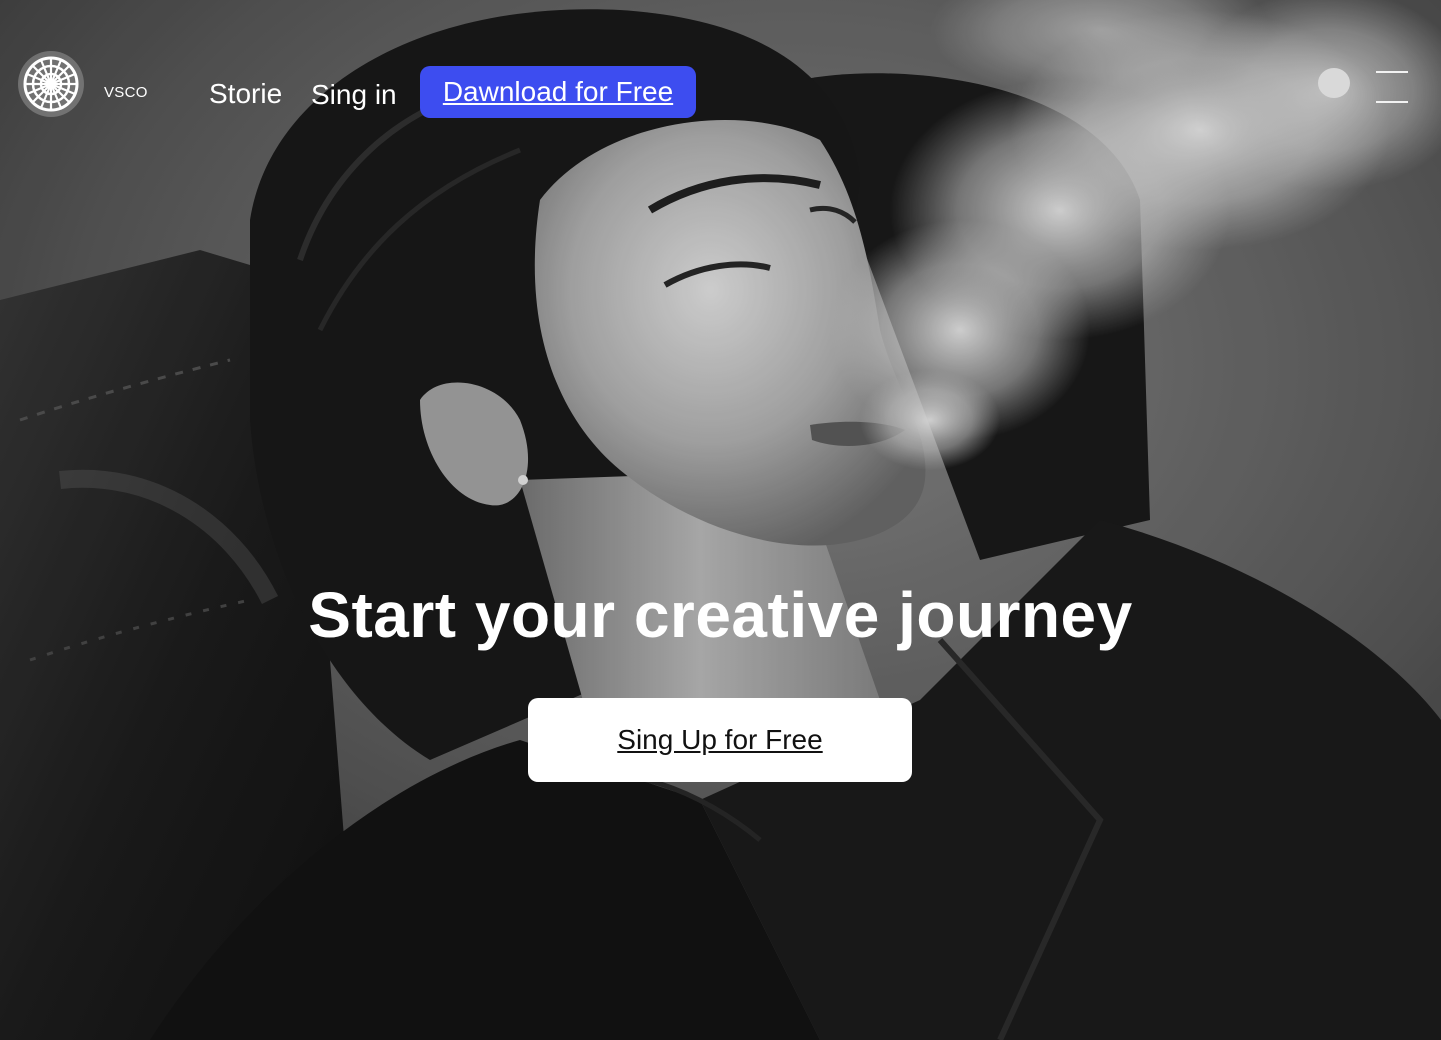 This screenshot has width=1441, height=1040. I want to click on brand-name: VSCO, so click(126, 92).